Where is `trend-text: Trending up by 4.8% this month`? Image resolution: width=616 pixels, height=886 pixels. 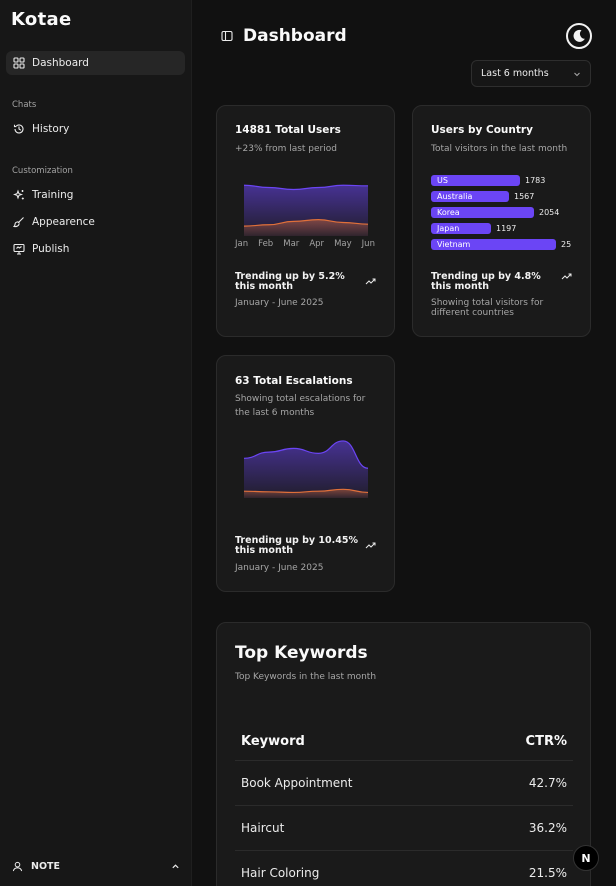 trend-text: Trending up by 4.8% this month is located at coordinates (486, 281).